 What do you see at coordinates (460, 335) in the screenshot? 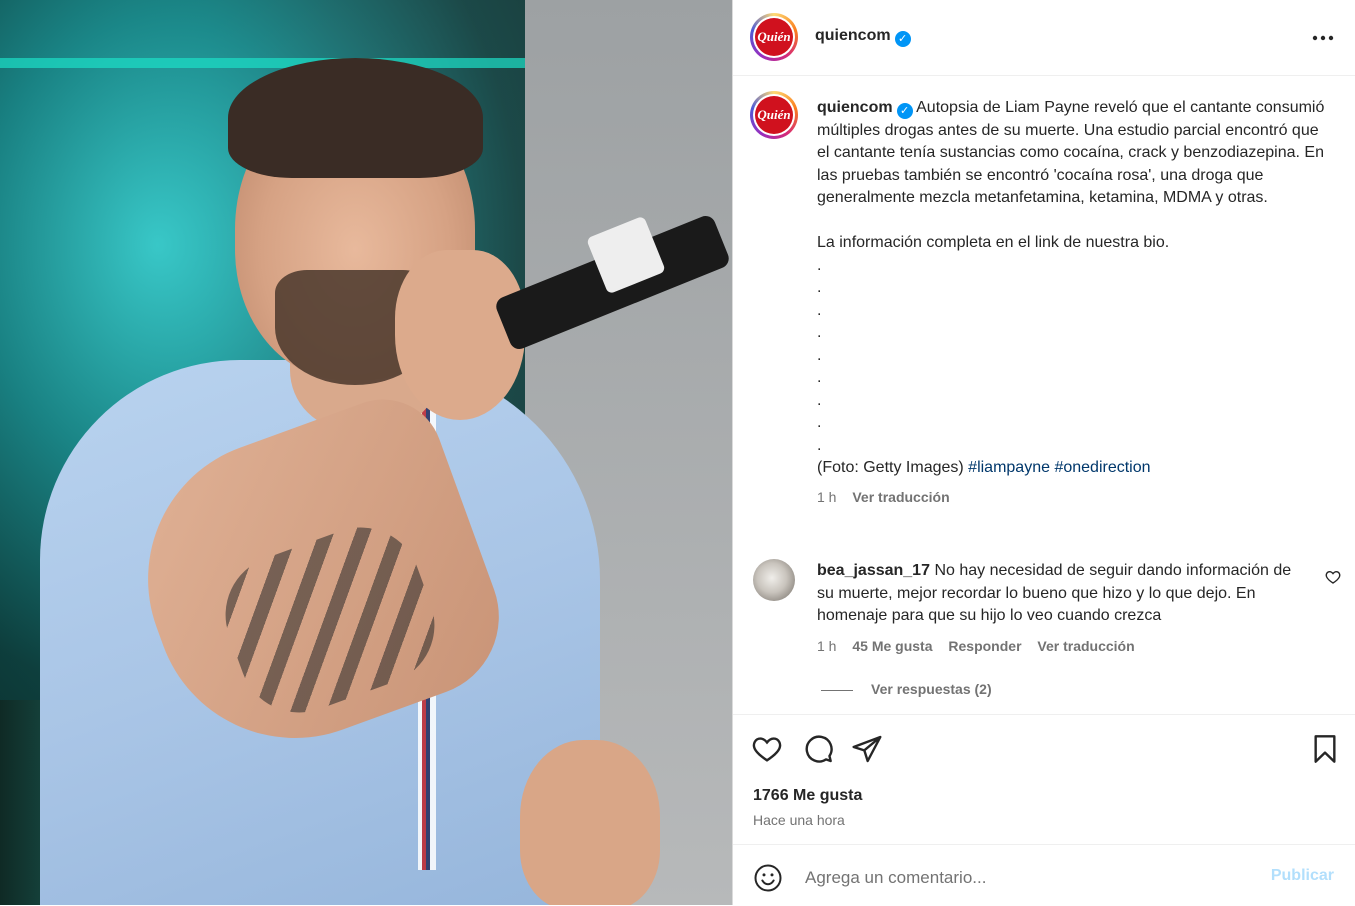
I see `hand-holding-mic` at bounding box center [460, 335].